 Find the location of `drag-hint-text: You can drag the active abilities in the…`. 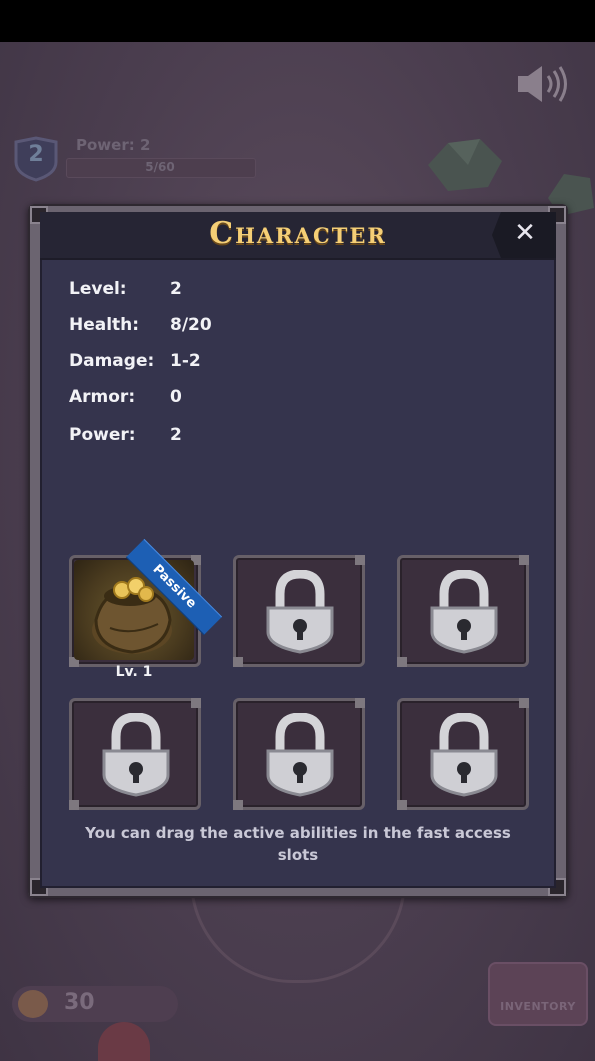

drag-hint-text: You can drag the active abilities in the… is located at coordinates (298, 844).